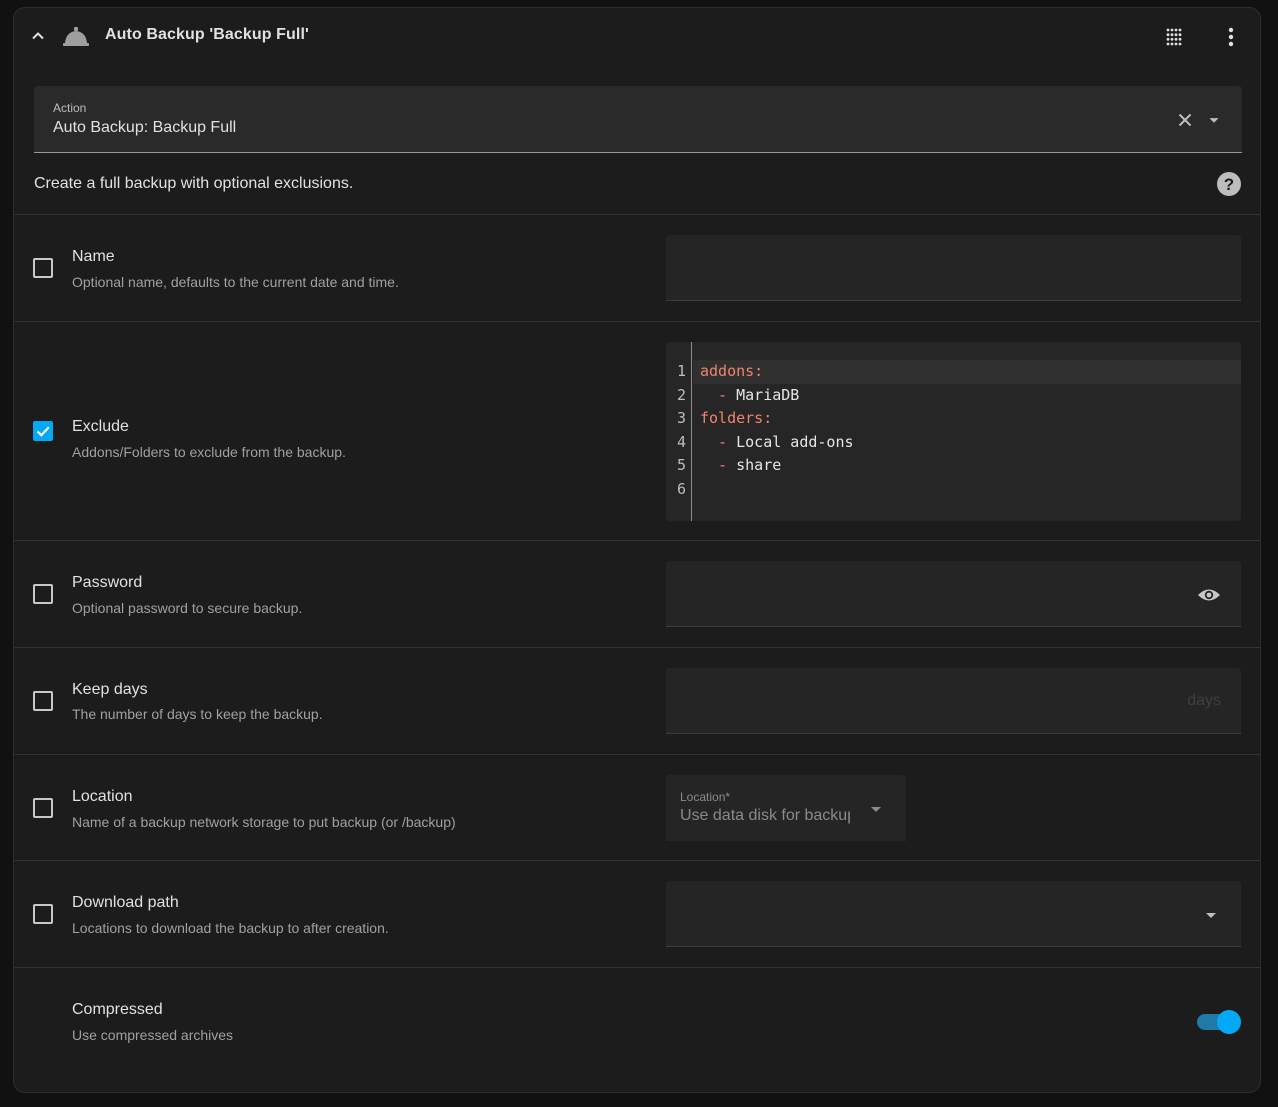  What do you see at coordinates (102, 796) in the screenshot?
I see `location-label: Location` at bounding box center [102, 796].